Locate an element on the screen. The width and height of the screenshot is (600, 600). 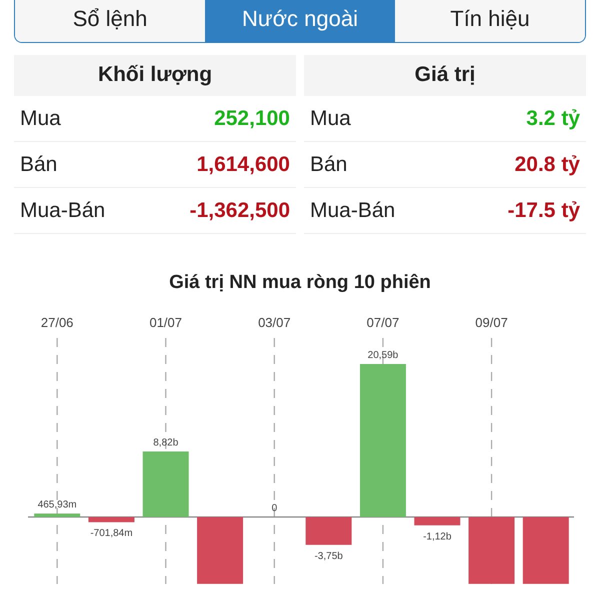
value-label: 465,93m is located at coordinates (57, 505).